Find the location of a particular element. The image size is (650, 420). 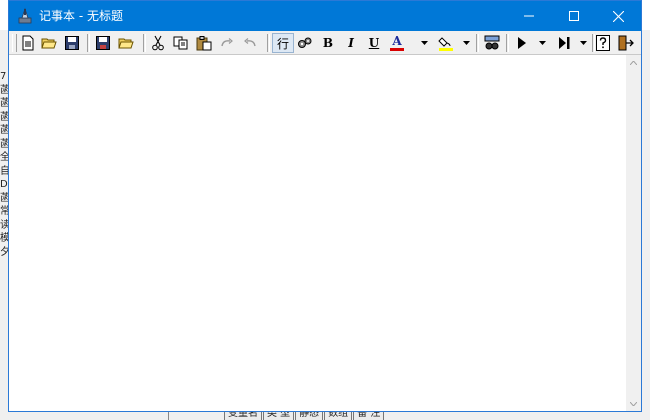

undo-icon is located at coordinates (250, 42).